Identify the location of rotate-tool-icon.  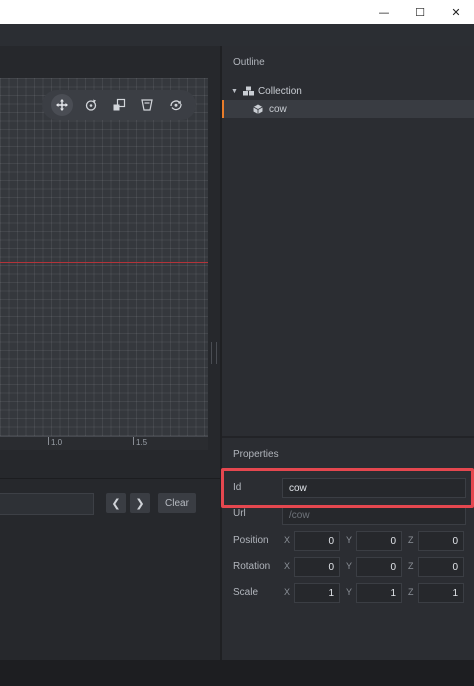
(90, 105).